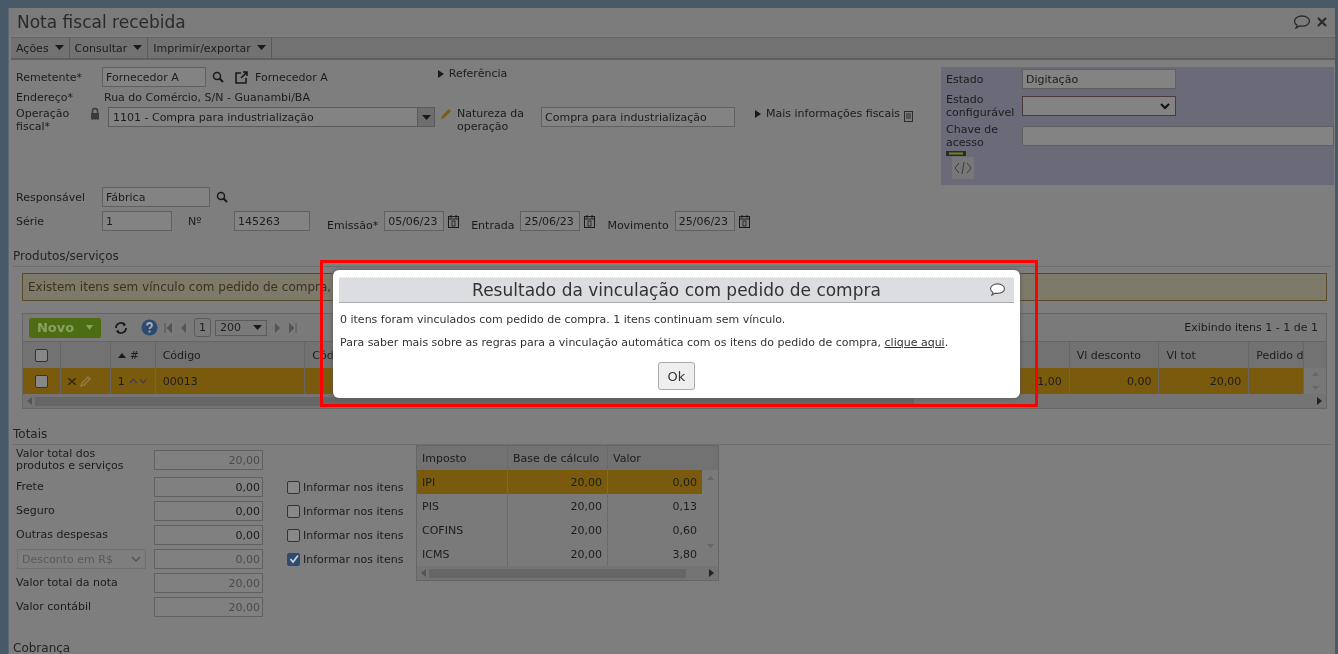  I want to click on lock-icon, so click(95, 113).